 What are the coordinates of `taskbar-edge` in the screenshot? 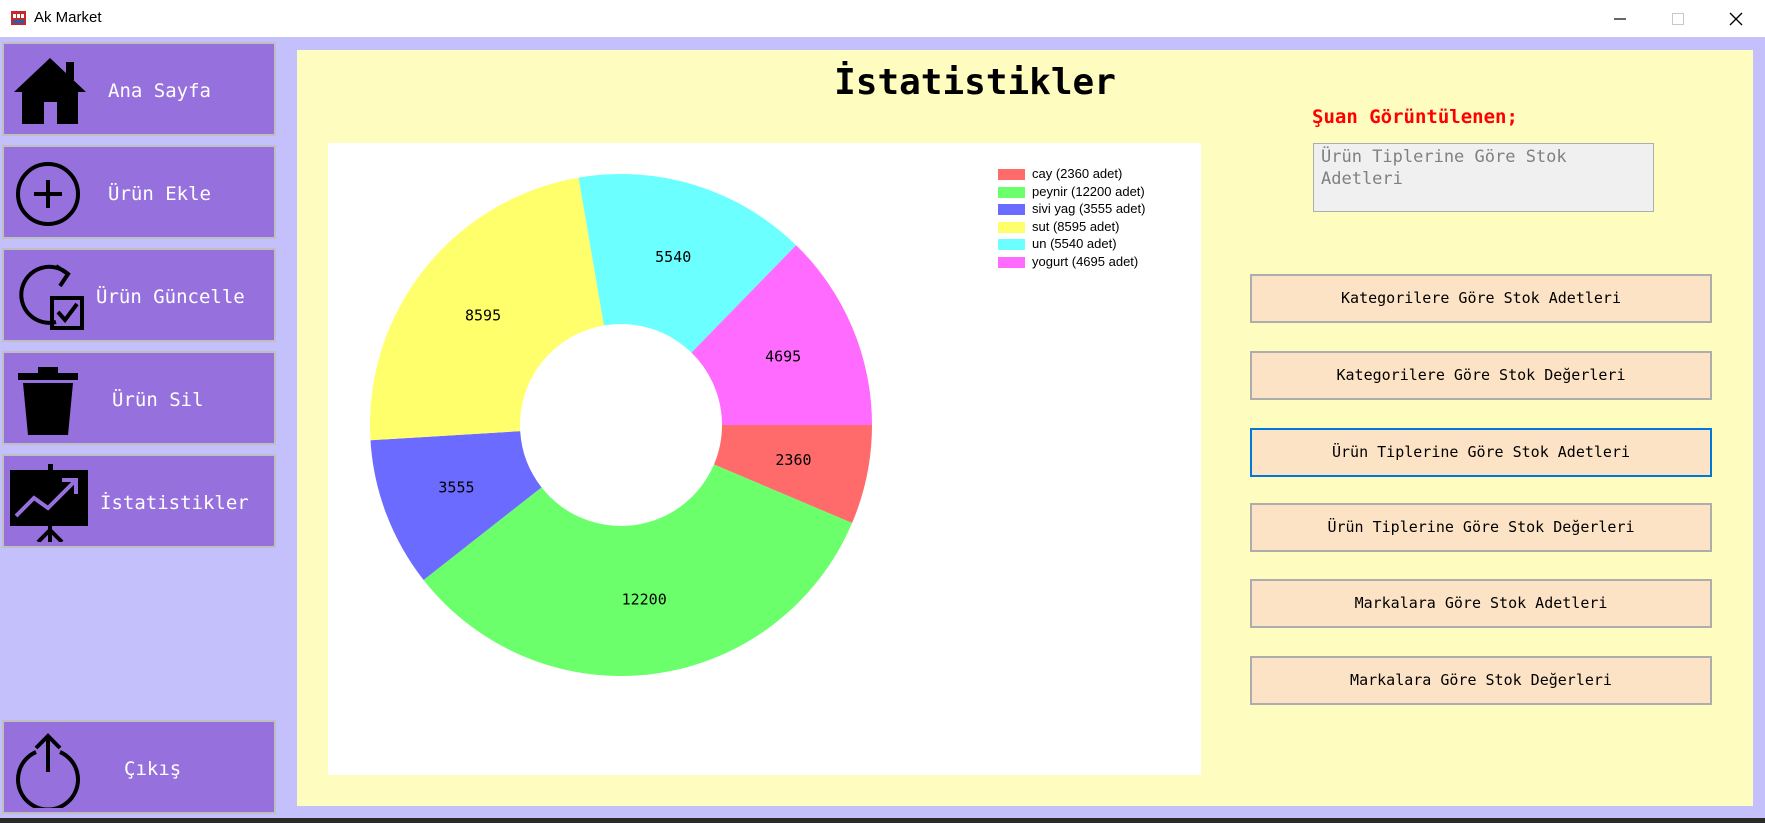 It's located at (882, 820).